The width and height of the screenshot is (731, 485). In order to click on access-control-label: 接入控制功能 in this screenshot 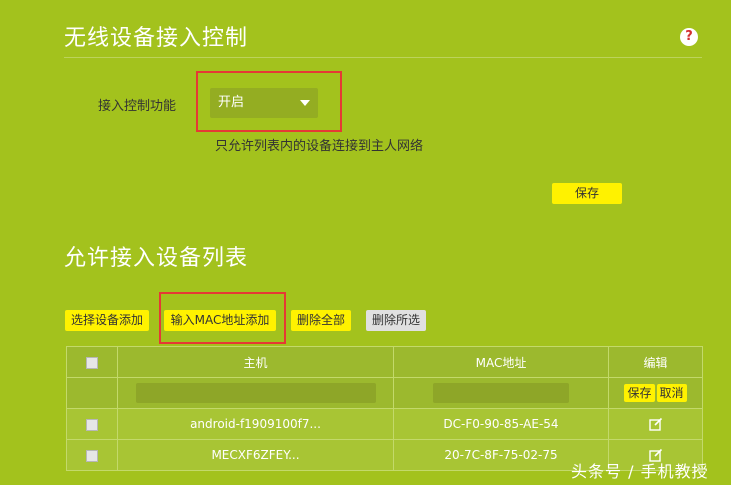, I will do `click(137, 106)`.